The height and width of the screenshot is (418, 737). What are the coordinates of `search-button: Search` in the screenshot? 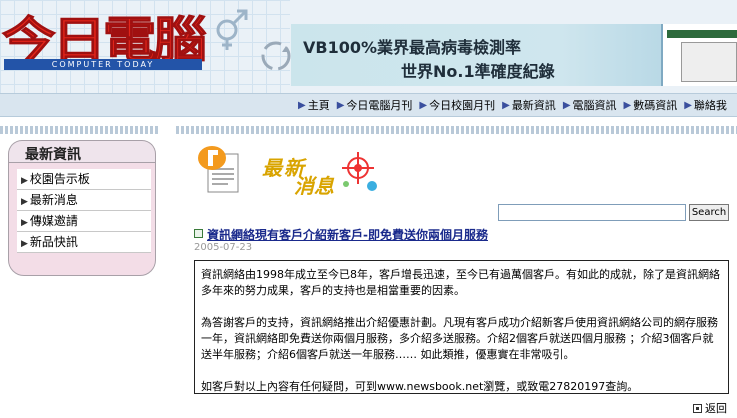 It's located at (709, 212).